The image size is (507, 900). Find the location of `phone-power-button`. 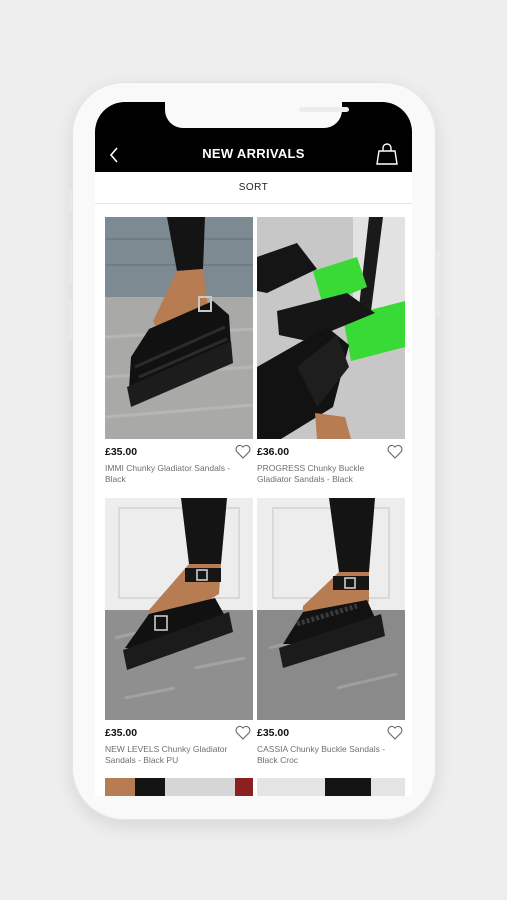

phone-power-button is located at coordinates (438, 284).